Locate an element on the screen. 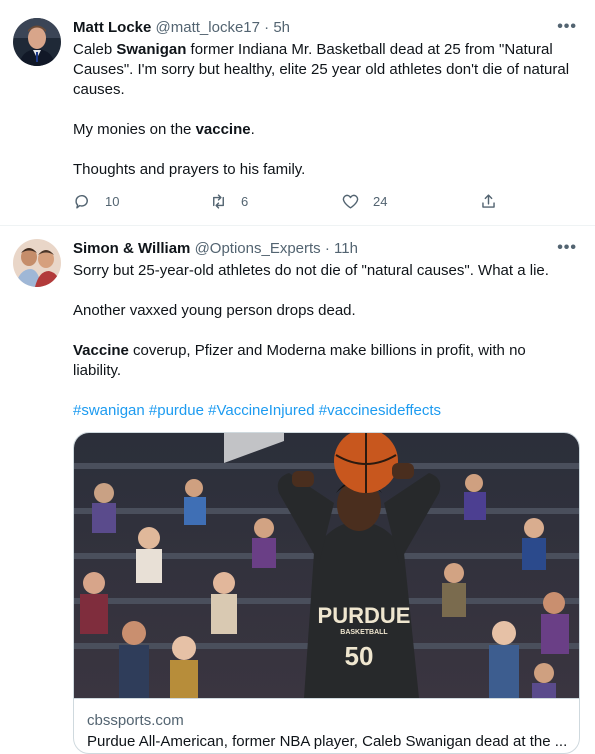 This screenshot has height=754, width=595. card-domain: cbssports.com is located at coordinates (135, 720).